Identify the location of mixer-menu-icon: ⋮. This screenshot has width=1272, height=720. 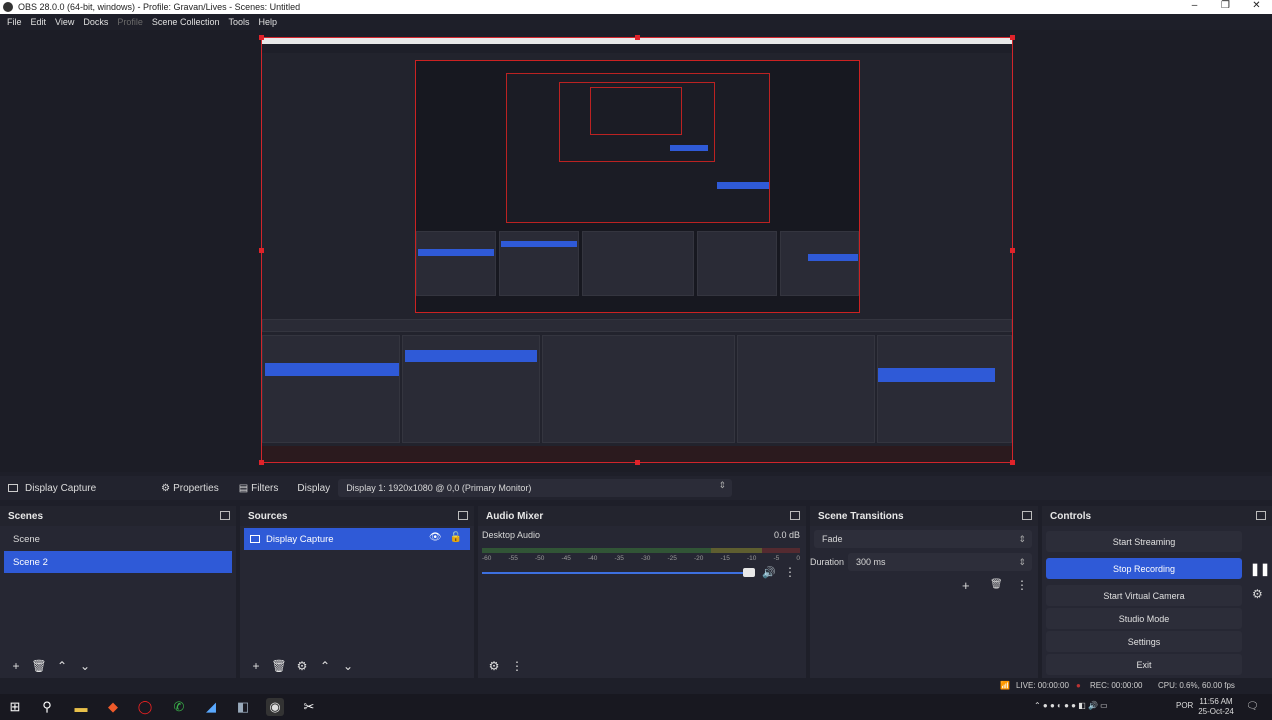
(517, 666).